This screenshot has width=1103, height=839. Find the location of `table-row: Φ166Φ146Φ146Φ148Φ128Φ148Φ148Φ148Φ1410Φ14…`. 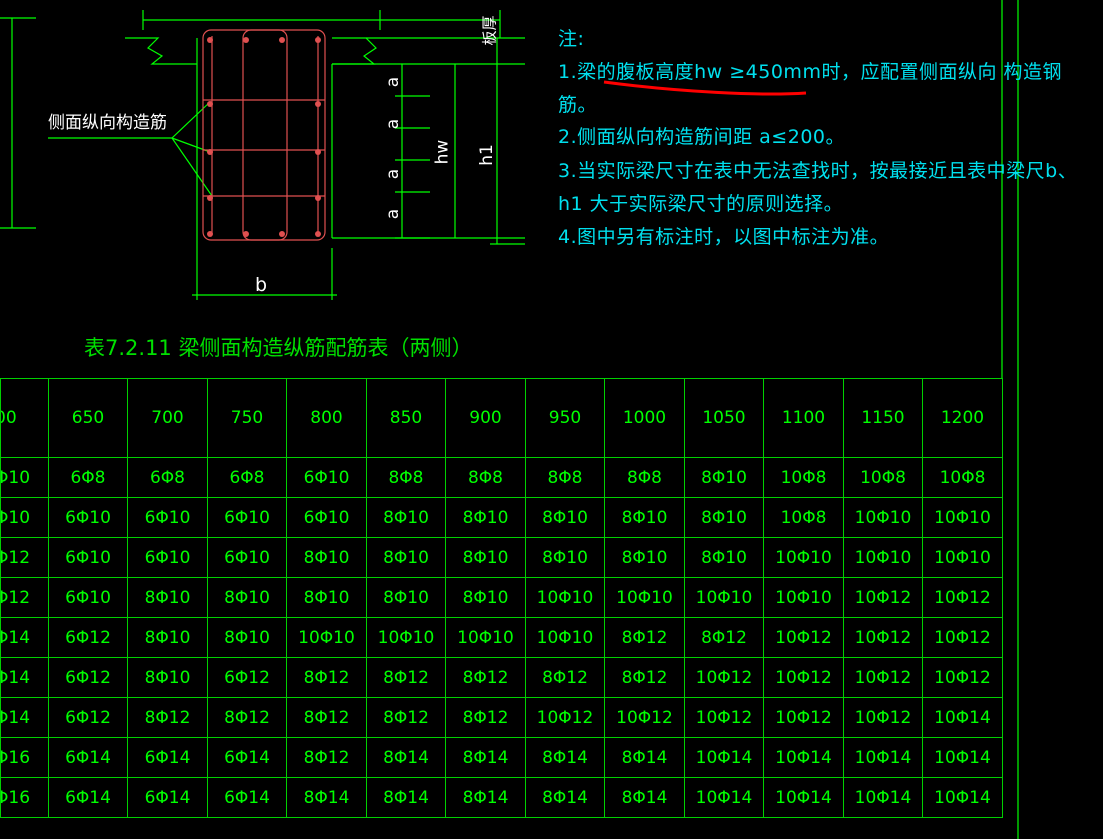

table-row: Φ166Φ146Φ146Φ148Φ128Φ148Φ148Φ148Φ1410Φ14… is located at coordinates (501, 757).